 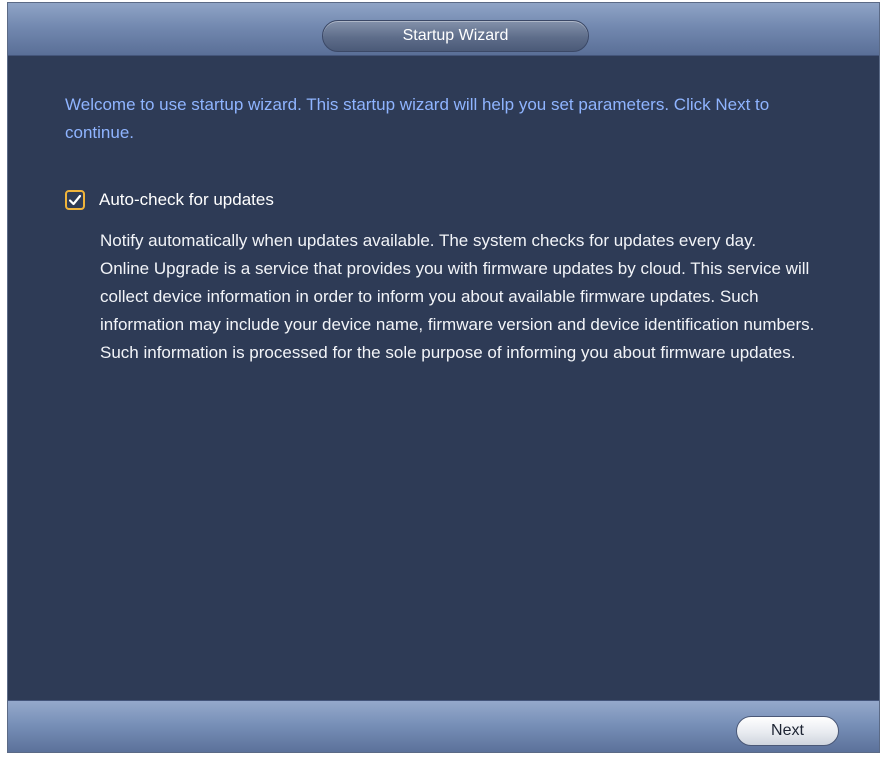 What do you see at coordinates (787, 731) in the screenshot?
I see `next-button: Next` at bounding box center [787, 731].